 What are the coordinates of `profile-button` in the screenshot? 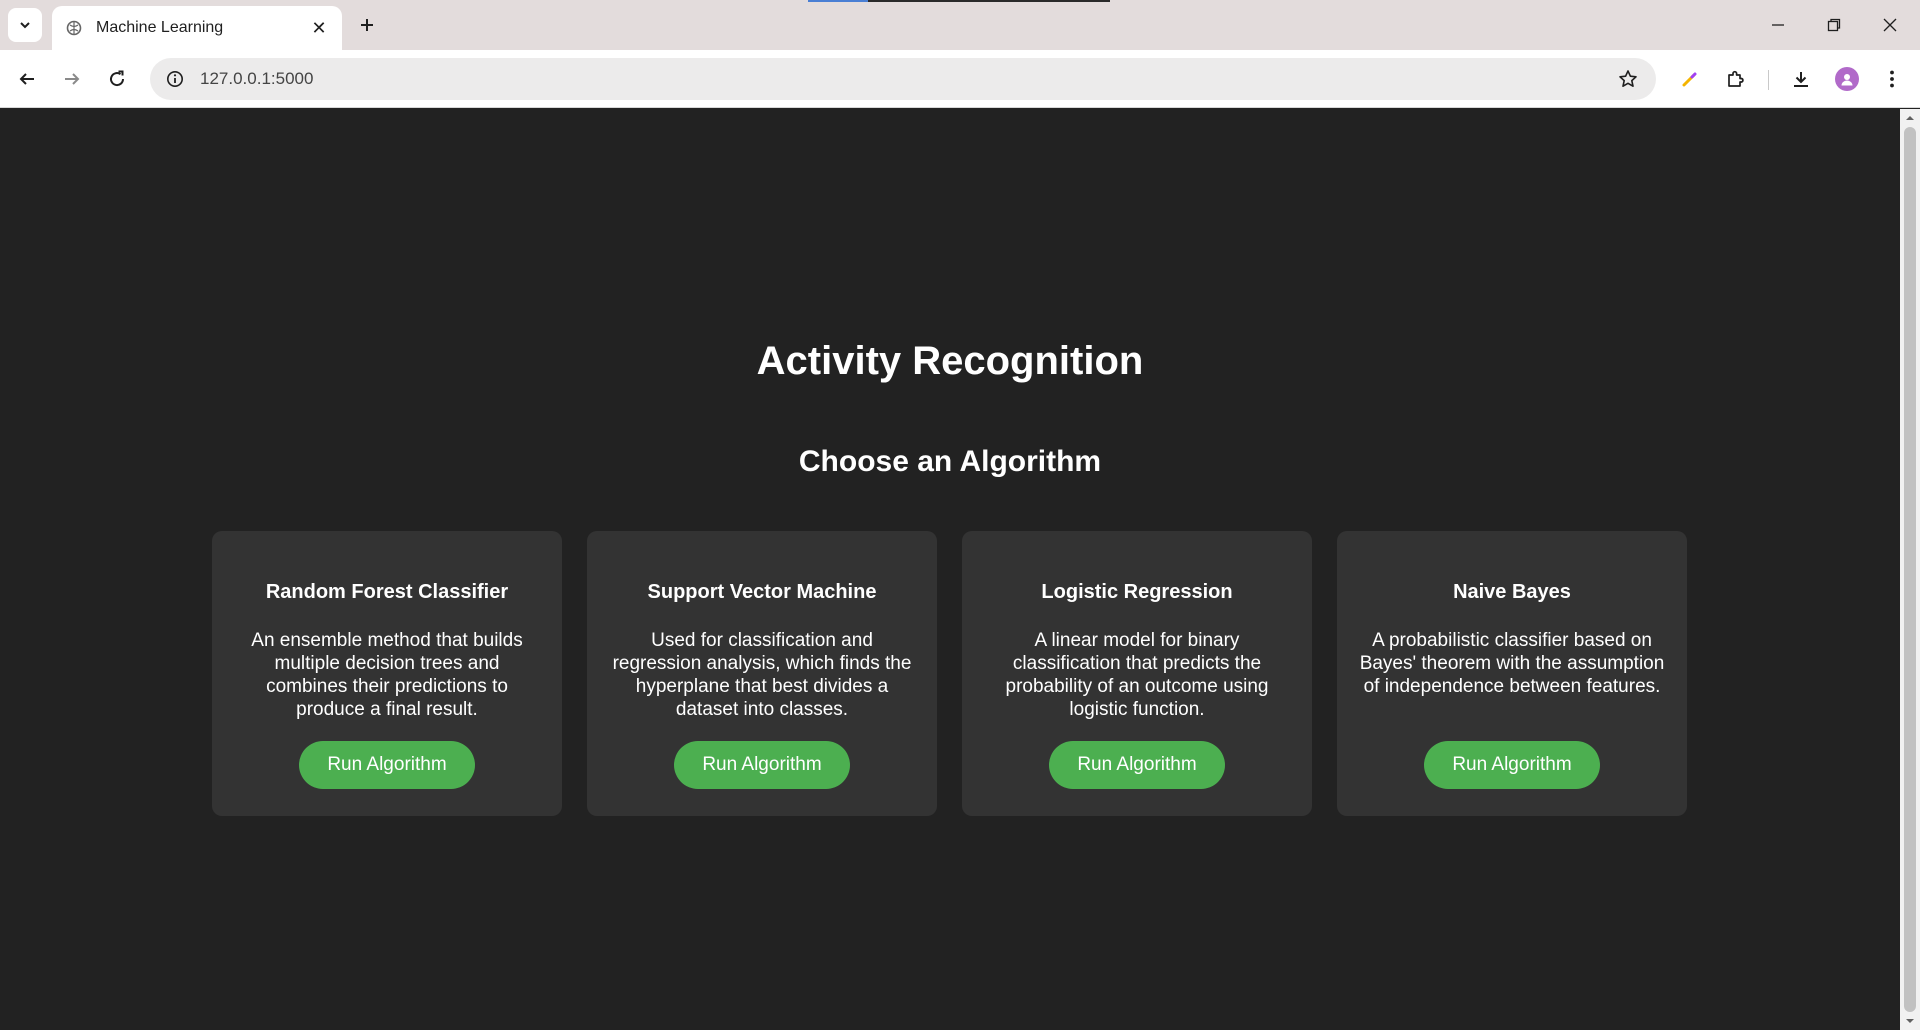 It's located at (1847, 79).